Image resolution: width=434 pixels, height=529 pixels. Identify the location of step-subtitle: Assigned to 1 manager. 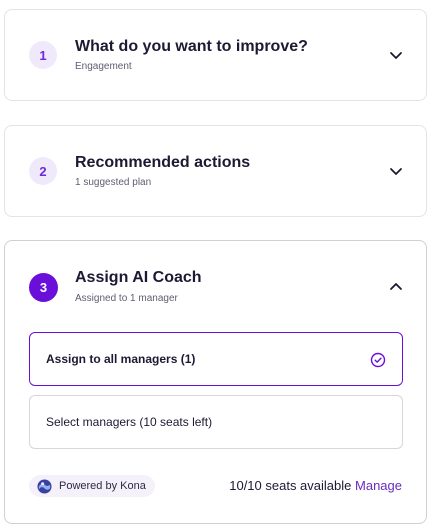
(126, 298).